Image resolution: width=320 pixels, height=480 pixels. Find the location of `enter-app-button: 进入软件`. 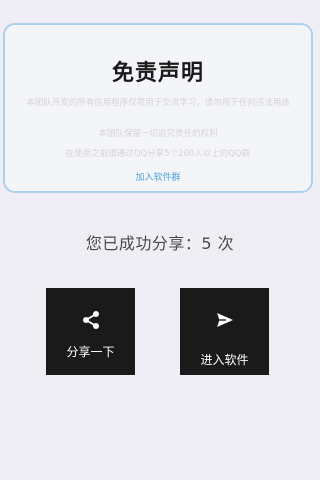

enter-app-button: 进入软件 is located at coordinates (224, 331).